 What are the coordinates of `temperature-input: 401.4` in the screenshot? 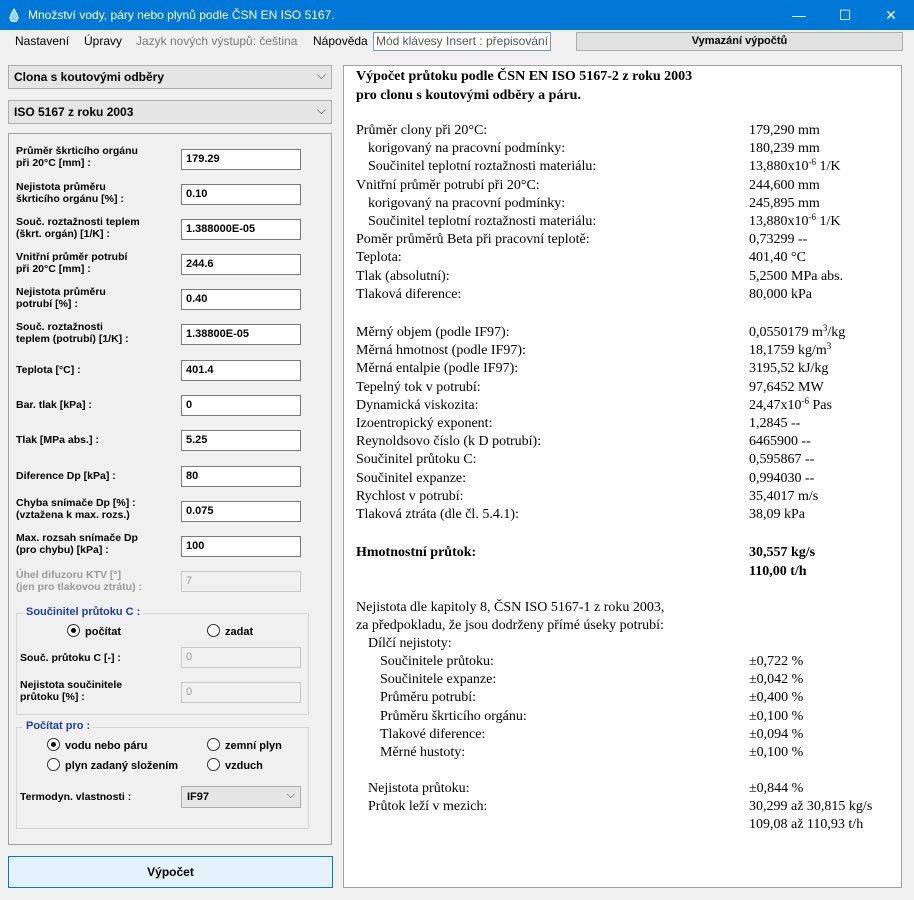 It's located at (241, 370).